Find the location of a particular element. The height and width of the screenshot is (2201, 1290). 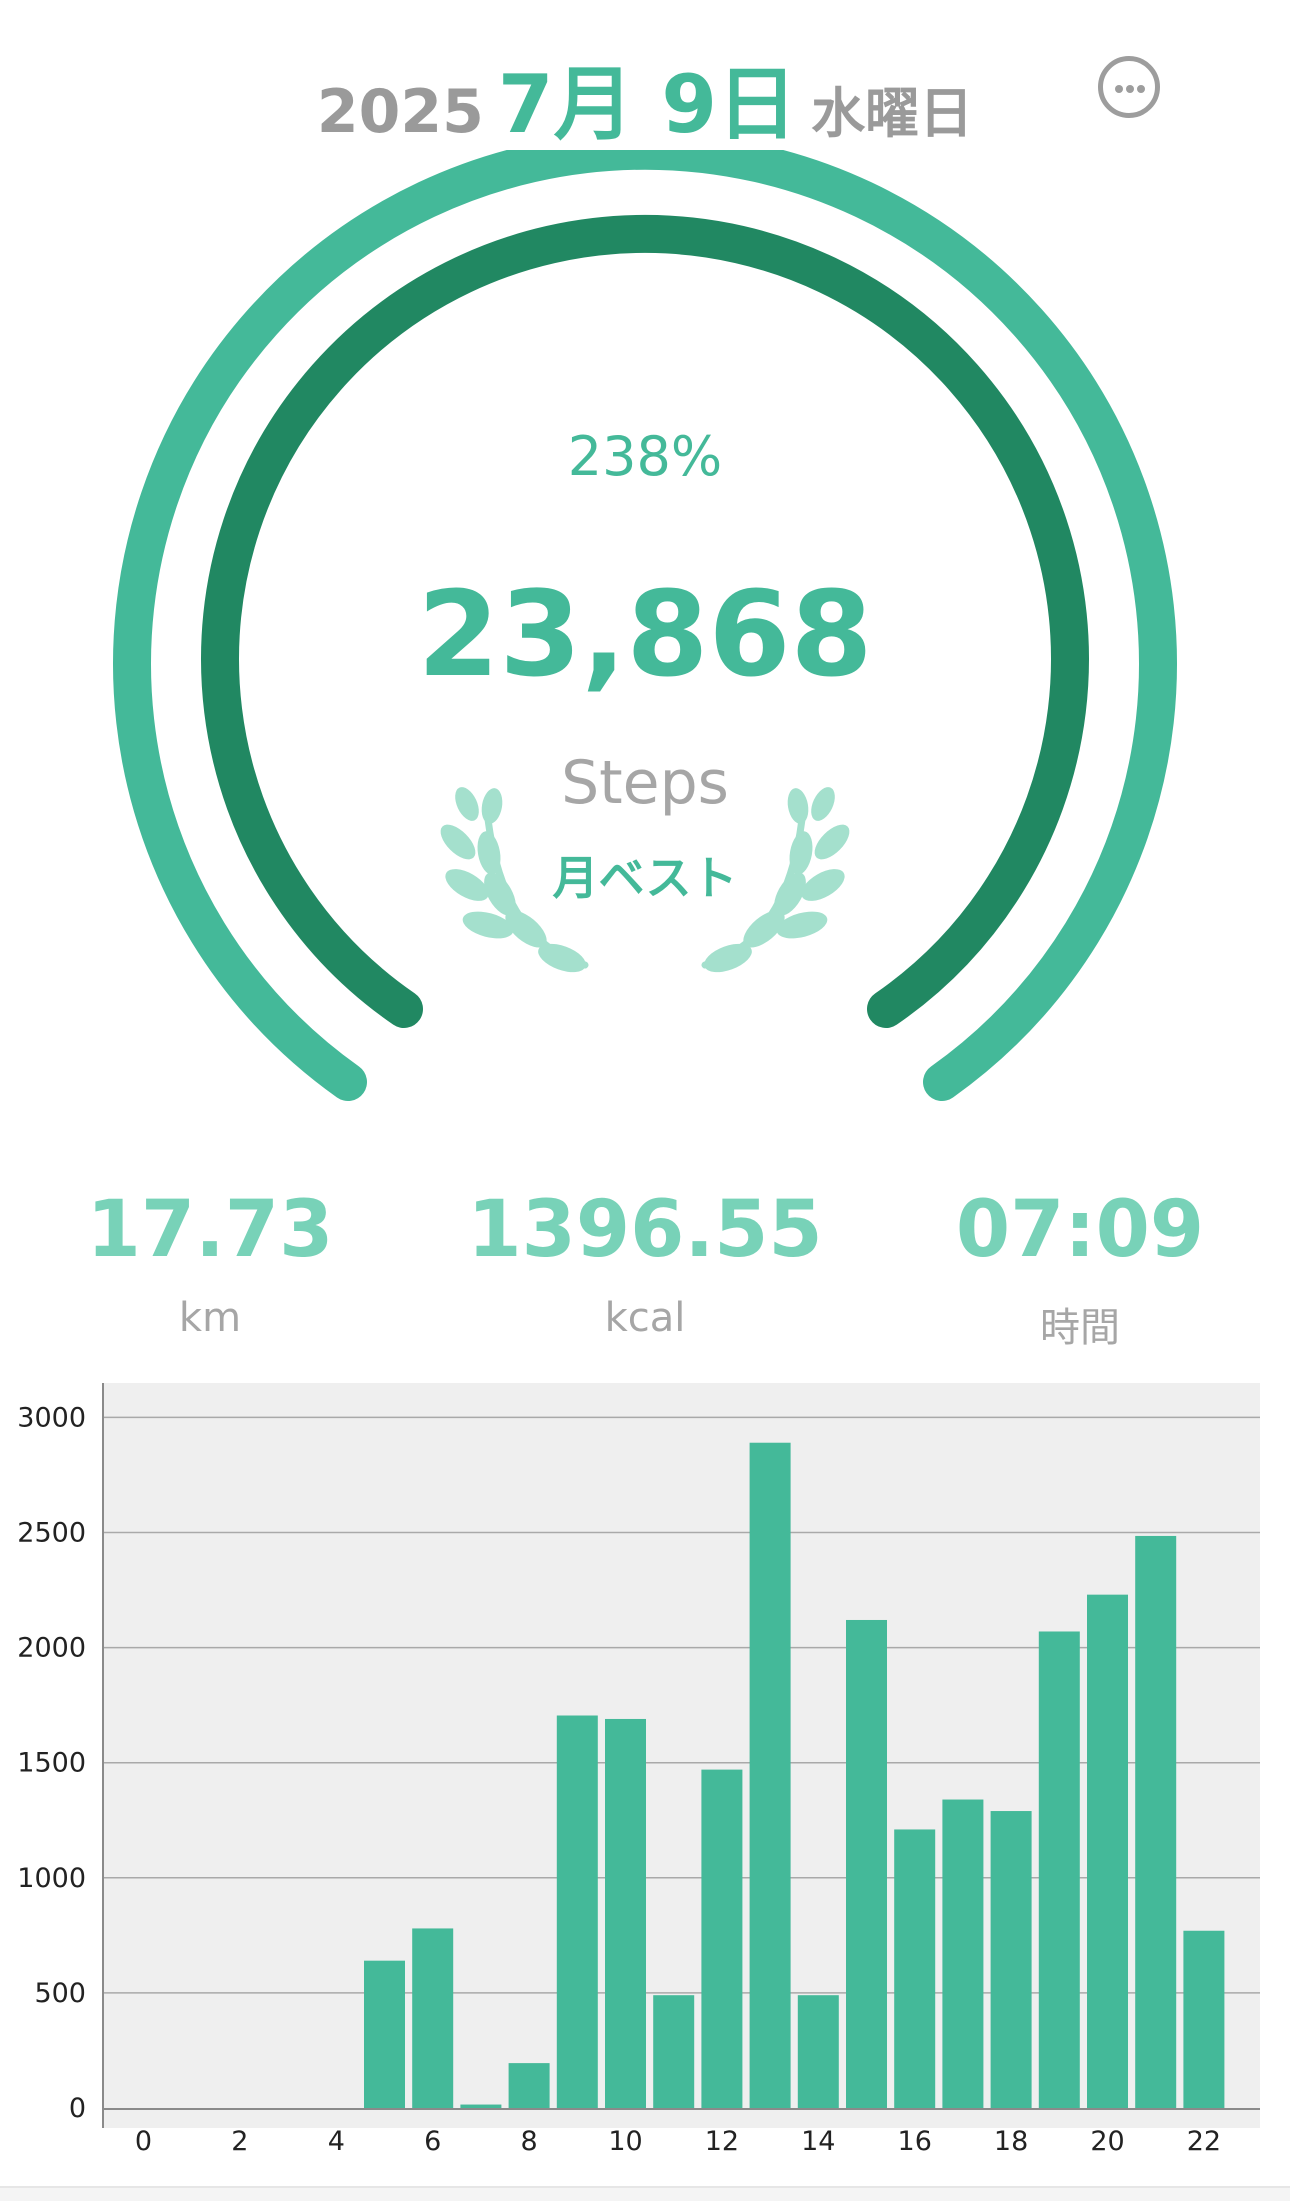

stat-calories-unit: kcal is located at coordinates (645, 1318).